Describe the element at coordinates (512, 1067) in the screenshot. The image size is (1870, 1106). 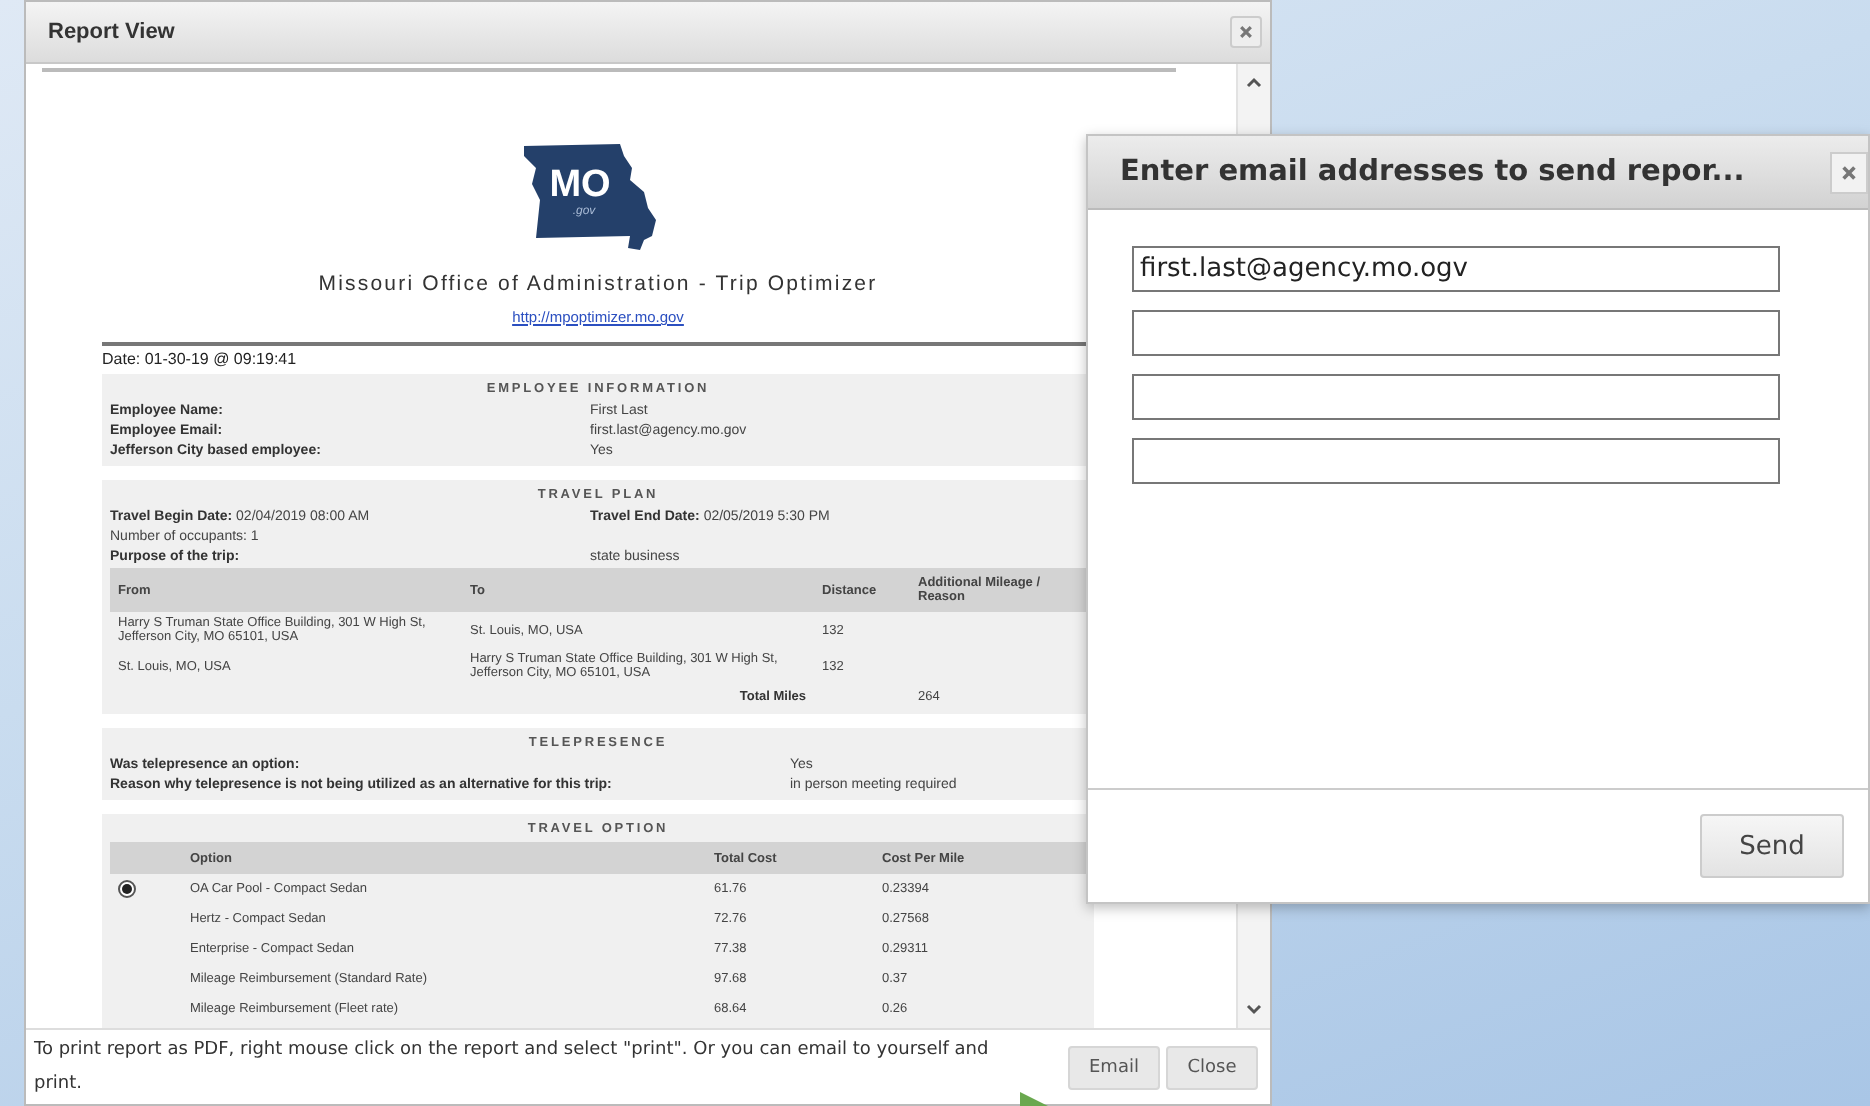
I see `footer-note: To print report as PDF, right mouse click on the report and select "print". Or you can email to yourself and print.` at that location.